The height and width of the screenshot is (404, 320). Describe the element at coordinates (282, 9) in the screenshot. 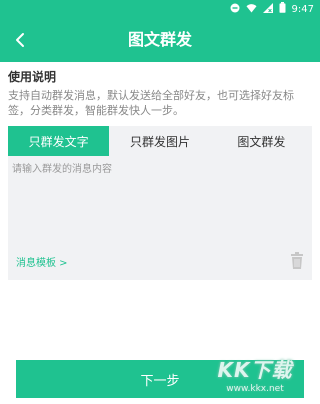

I see `battery-icon` at that location.